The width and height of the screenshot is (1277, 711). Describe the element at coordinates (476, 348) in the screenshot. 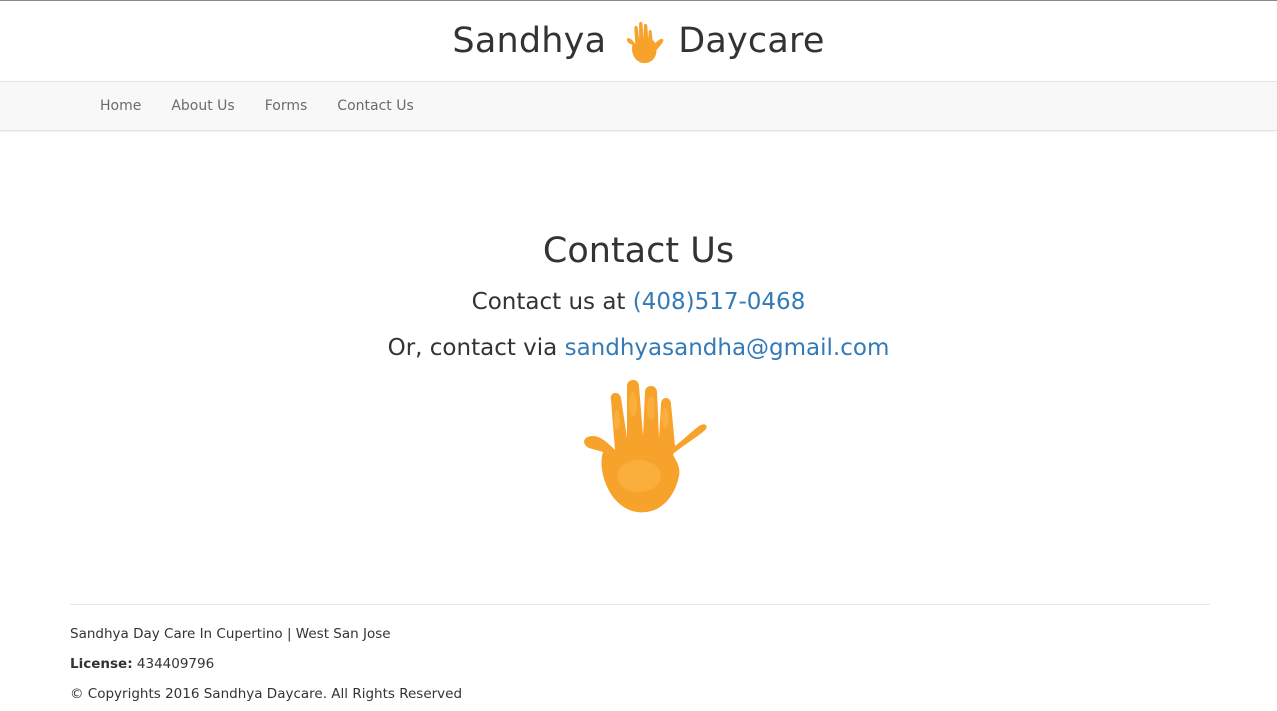

I see `email-prefix: Or, contact via` at that location.